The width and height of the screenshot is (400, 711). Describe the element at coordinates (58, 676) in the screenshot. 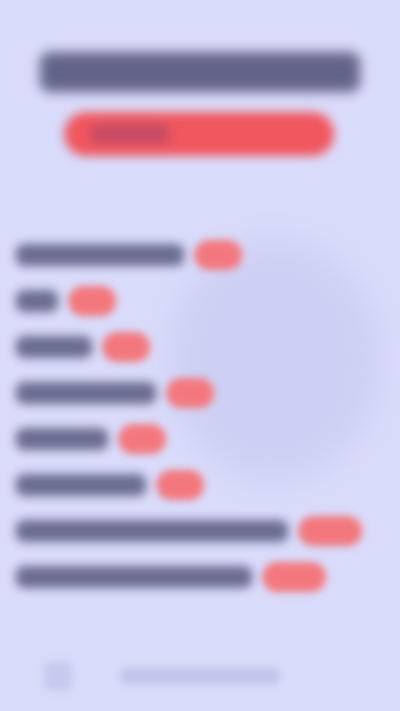

I see `footer-icon` at that location.